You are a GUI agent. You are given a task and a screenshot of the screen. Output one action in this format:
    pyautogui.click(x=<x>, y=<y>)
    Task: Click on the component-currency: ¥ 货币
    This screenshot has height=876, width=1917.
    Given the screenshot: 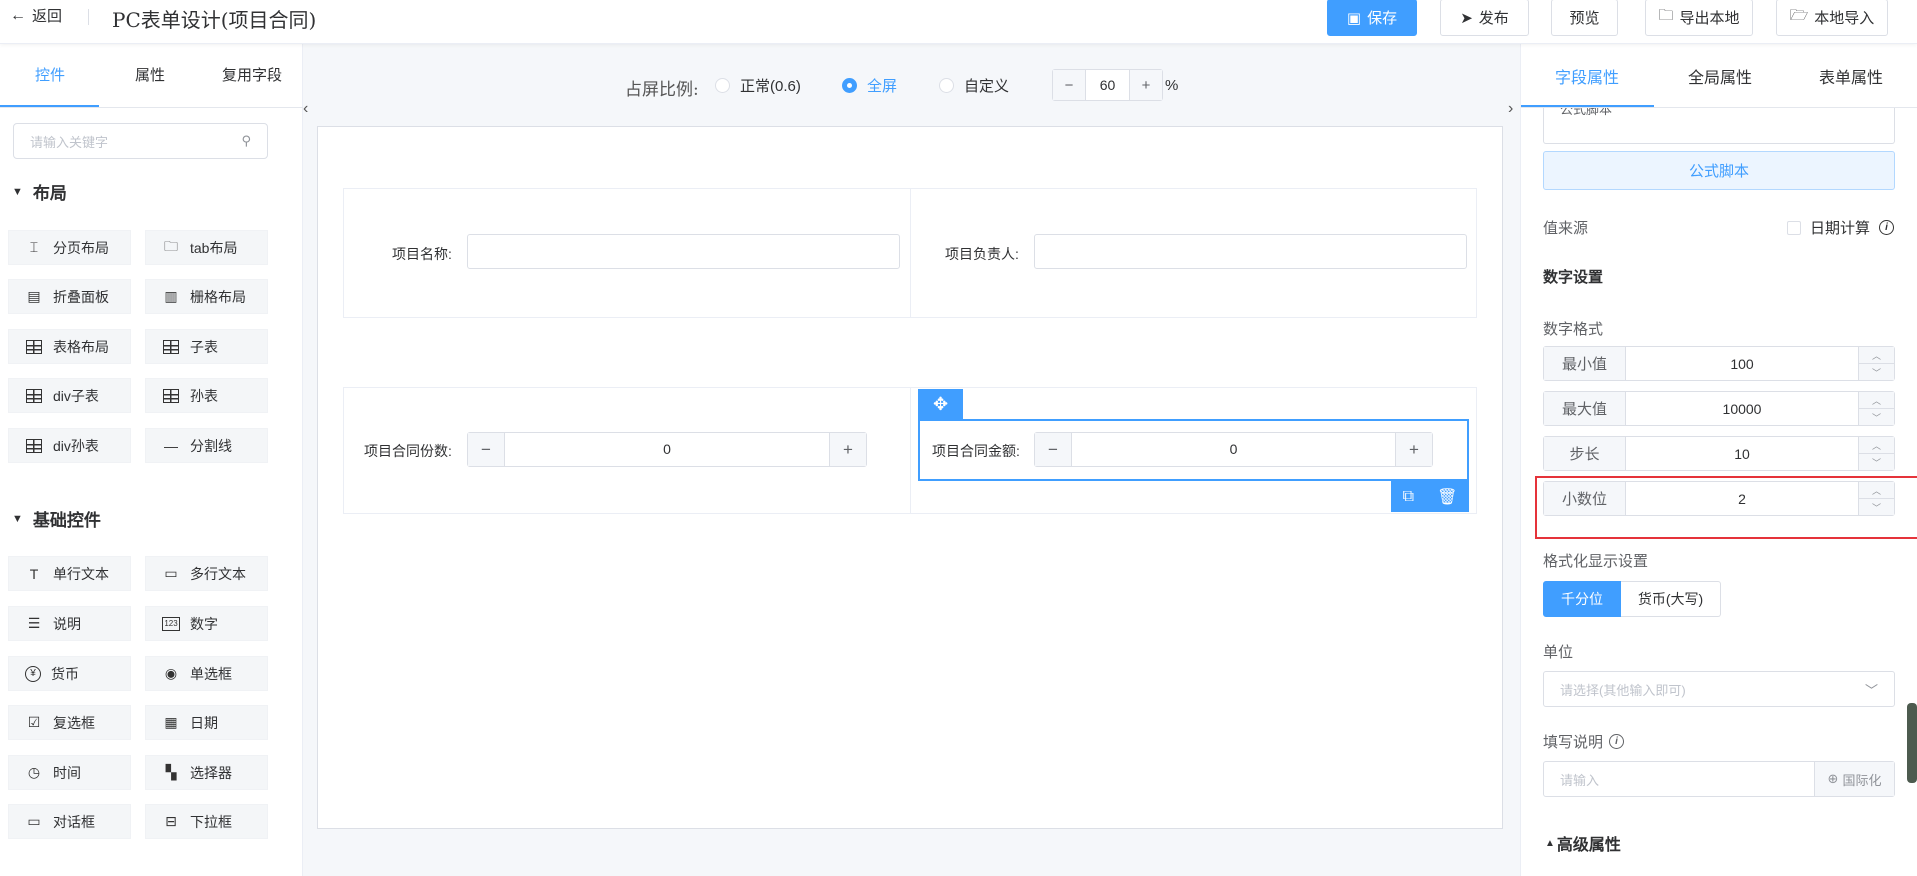 What is the action you would take?
    pyautogui.click(x=69, y=673)
    